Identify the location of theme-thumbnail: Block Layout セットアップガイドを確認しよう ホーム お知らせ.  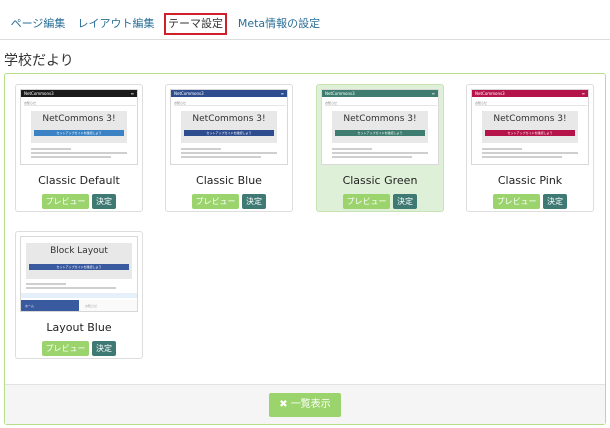
(79, 274).